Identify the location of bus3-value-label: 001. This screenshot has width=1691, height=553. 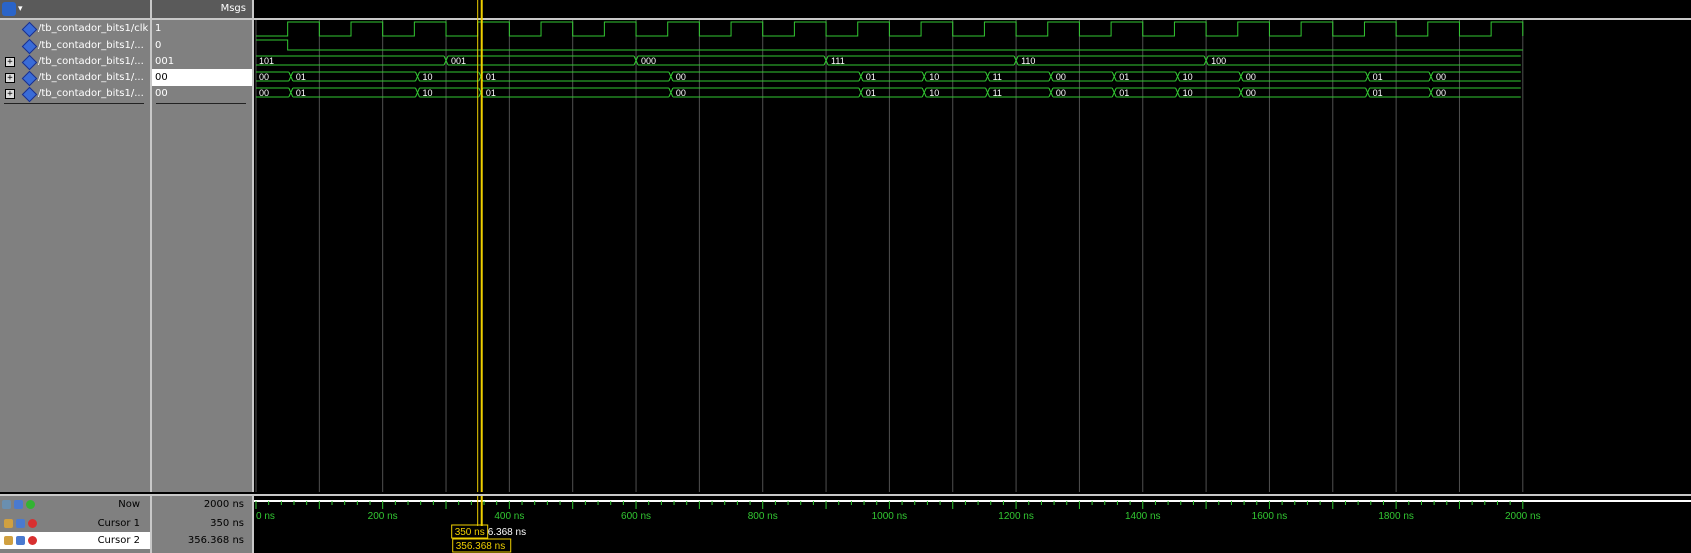
(458, 61).